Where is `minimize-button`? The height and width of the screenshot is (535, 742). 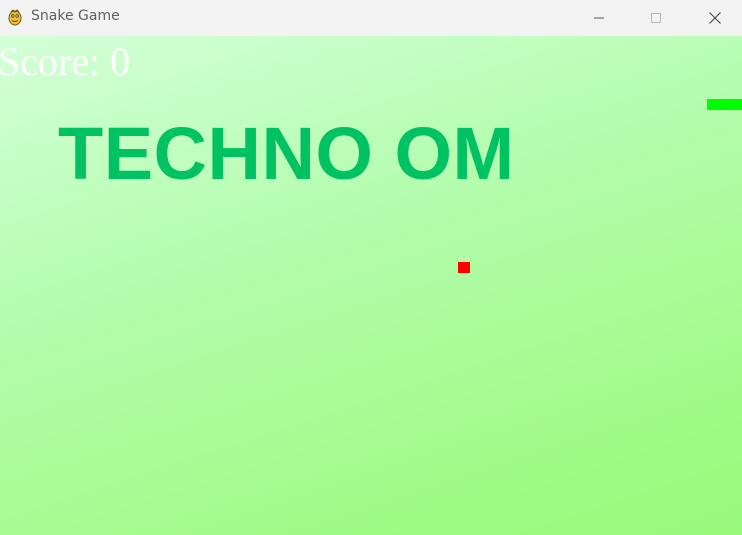 minimize-button is located at coordinates (599, 18).